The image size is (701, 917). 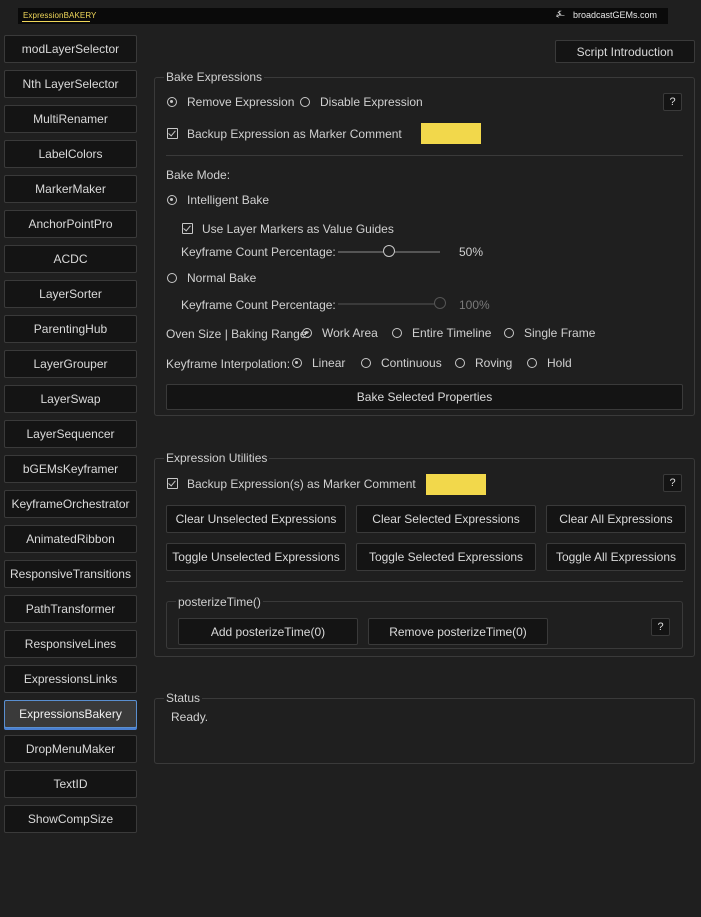 What do you see at coordinates (371, 102) in the screenshot?
I see `disable-expression-label: Disable Expression` at bounding box center [371, 102].